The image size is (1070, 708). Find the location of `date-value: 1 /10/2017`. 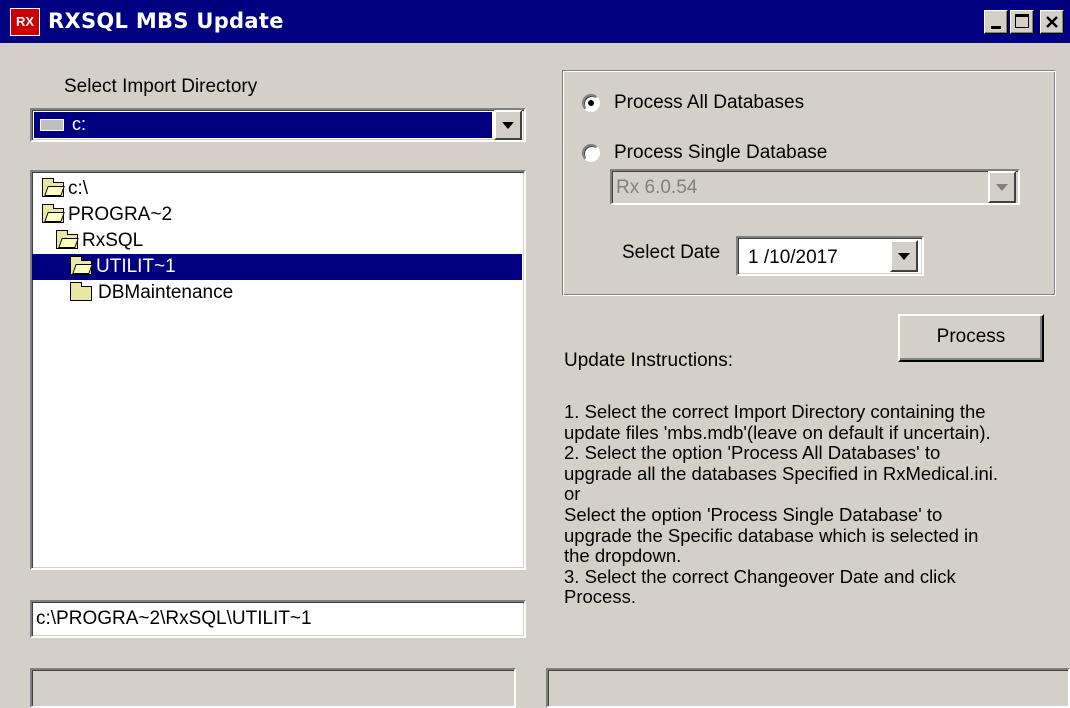

date-value: 1 /10/2017 is located at coordinates (793, 257).